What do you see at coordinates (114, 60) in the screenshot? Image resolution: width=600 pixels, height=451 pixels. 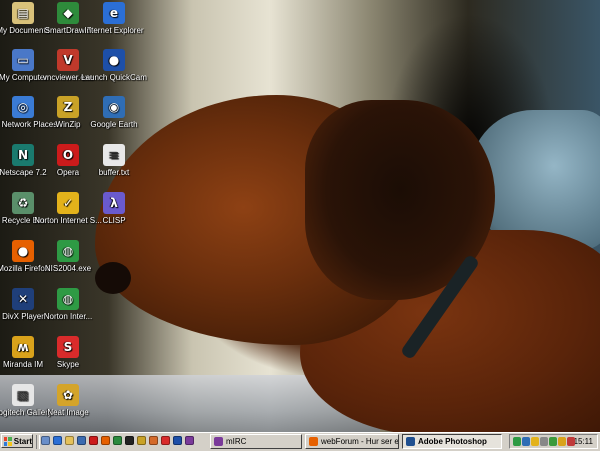 I see `quickcam-icon: ●` at bounding box center [114, 60].